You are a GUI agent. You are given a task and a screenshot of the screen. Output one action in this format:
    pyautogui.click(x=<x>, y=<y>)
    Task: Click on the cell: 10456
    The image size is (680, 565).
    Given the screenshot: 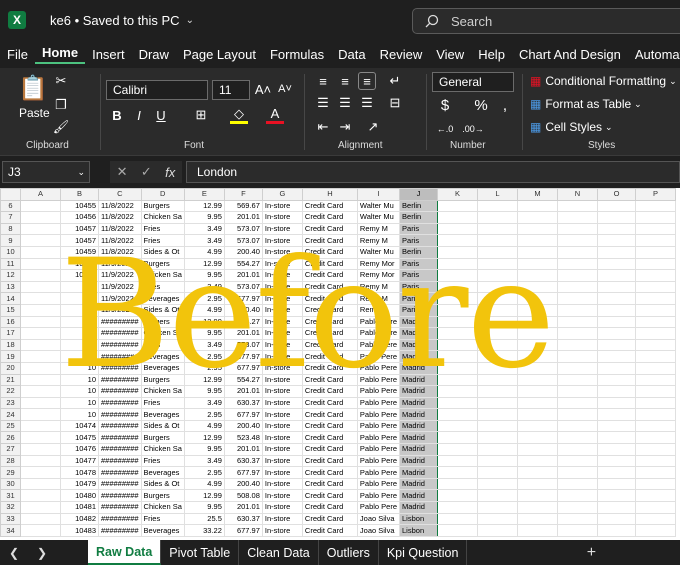 What is the action you would take?
    pyautogui.click(x=79, y=217)
    